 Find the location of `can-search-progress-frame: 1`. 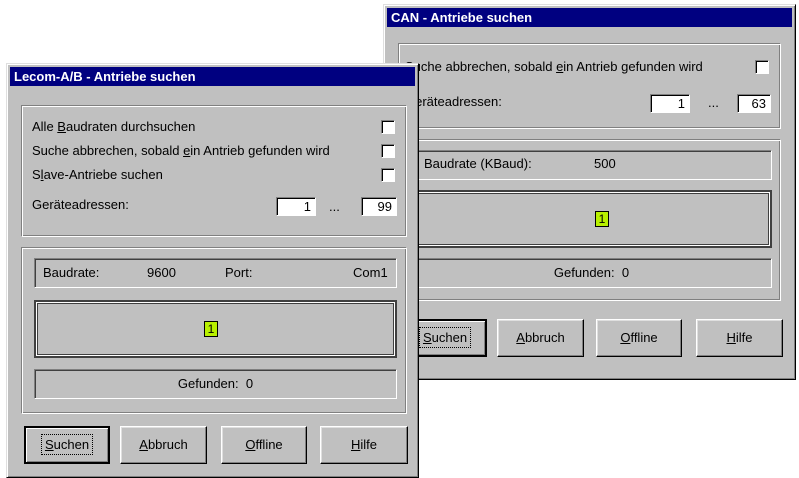

can-search-progress-frame: 1 is located at coordinates (591, 219).